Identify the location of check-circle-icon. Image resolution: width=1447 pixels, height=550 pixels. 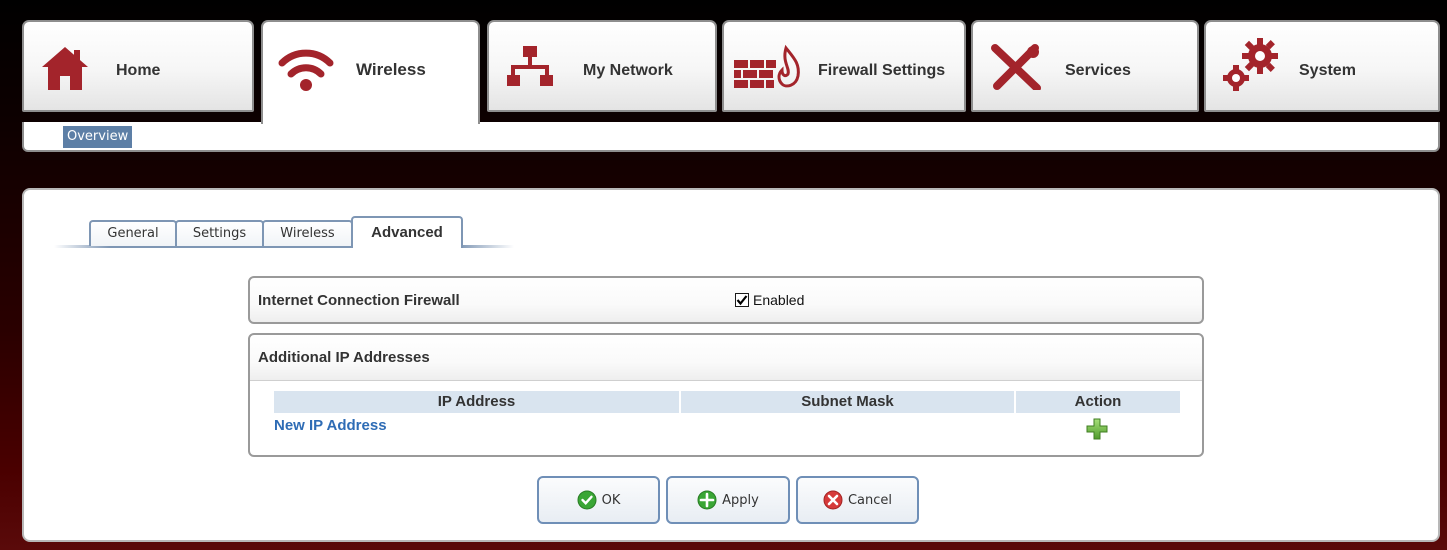
(587, 500).